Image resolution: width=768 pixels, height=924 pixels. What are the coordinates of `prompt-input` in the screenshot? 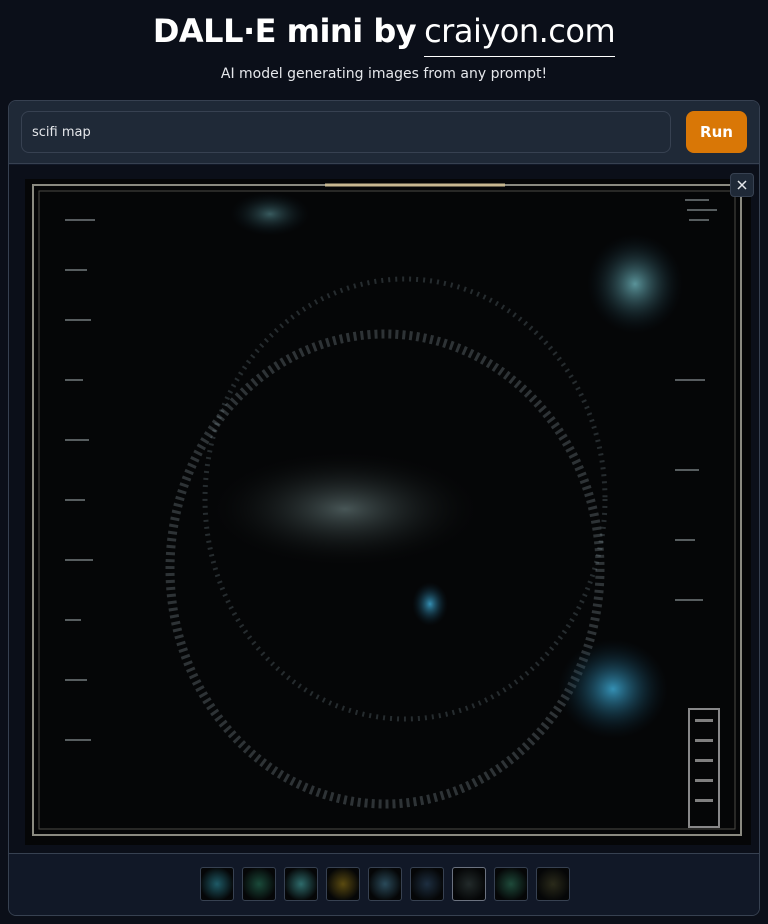 It's located at (346, 132).